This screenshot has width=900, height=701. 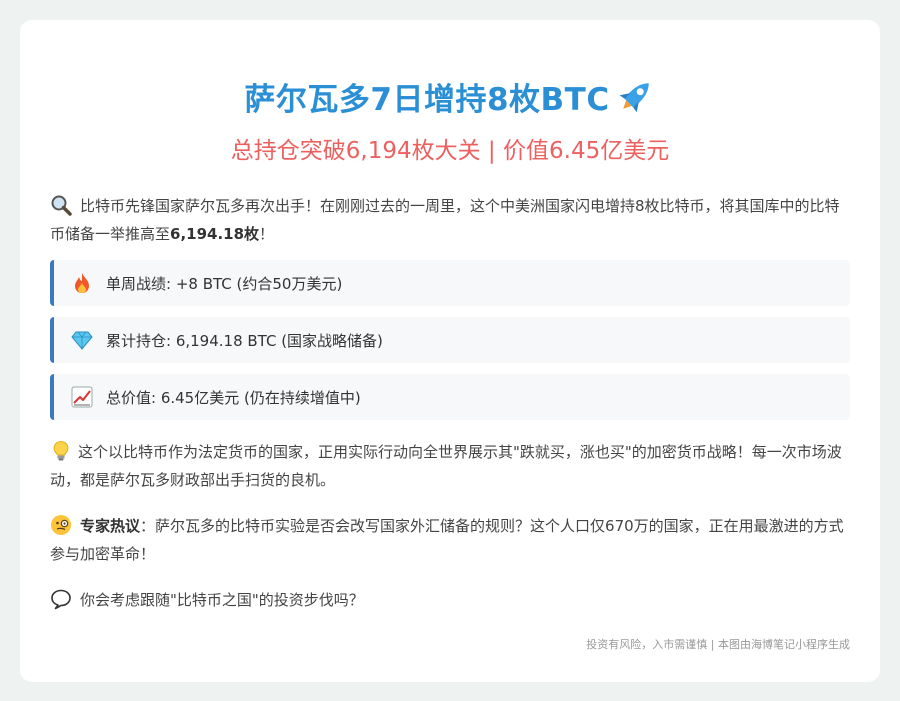 I want to click on stat-holdings: 累计持仓: 6,194.18 BTC (国家战略储备), so click(x=450, y=340).